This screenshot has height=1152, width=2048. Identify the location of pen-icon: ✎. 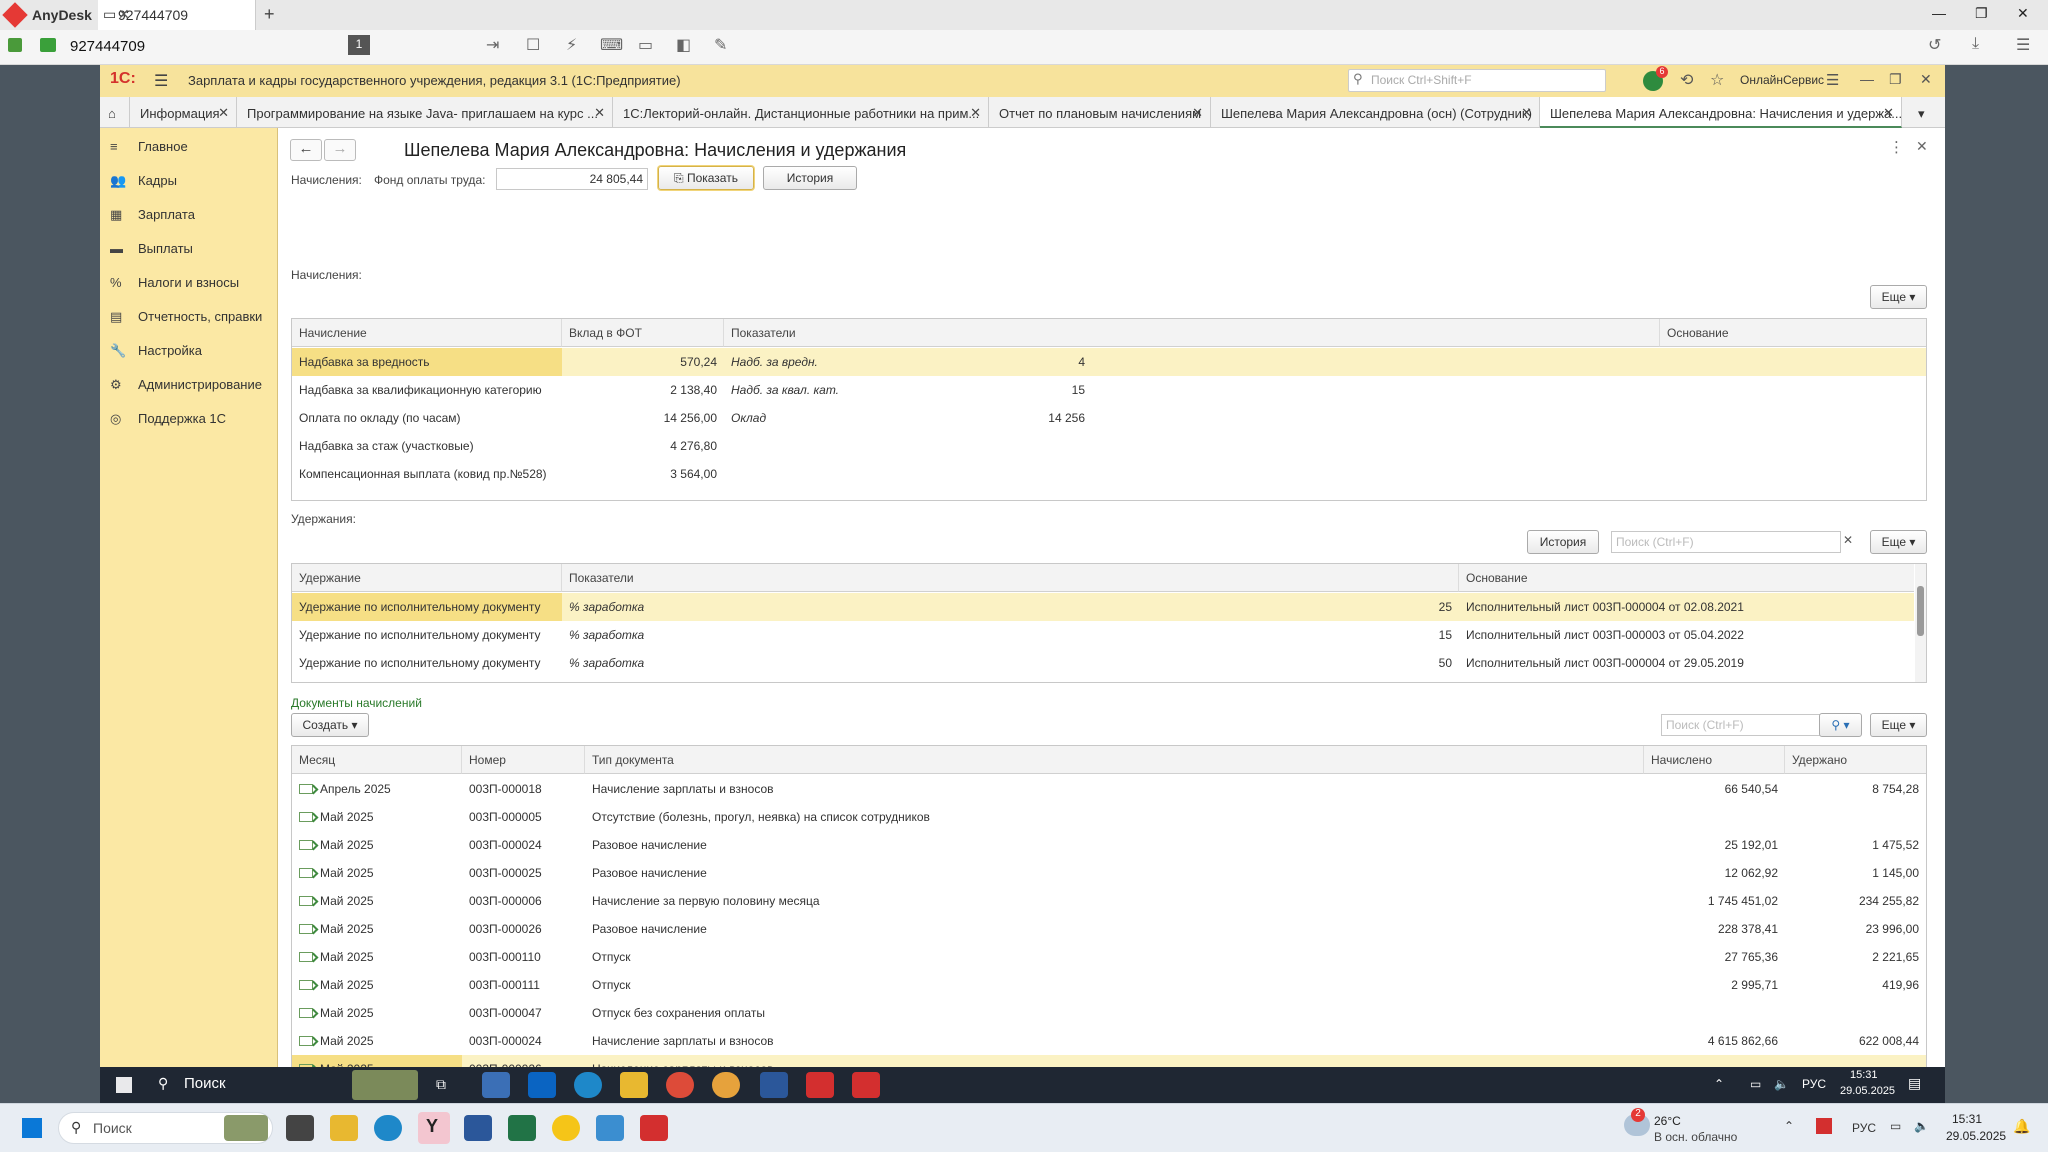
(720, 45).